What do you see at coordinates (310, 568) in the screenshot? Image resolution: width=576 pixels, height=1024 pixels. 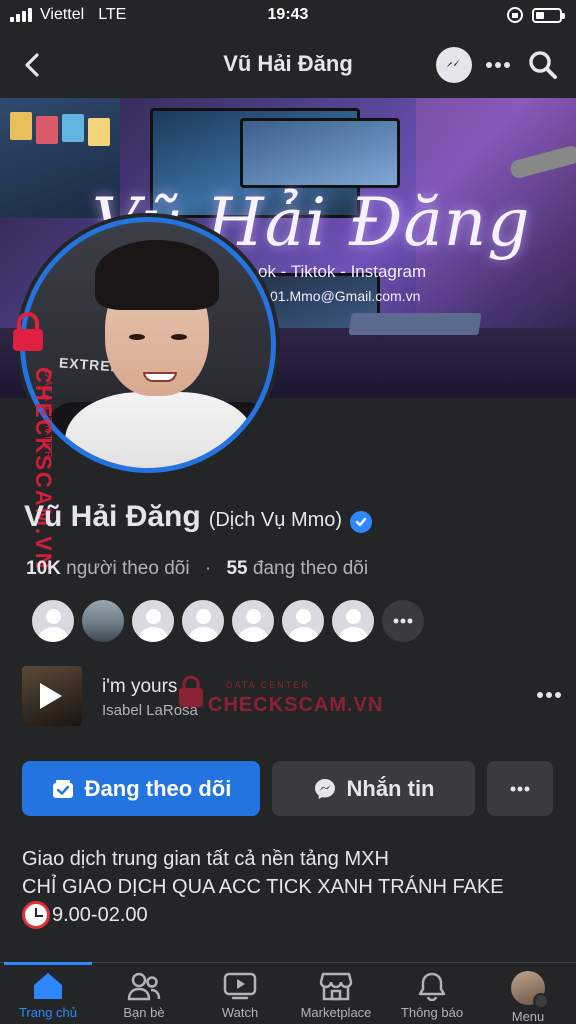 I see `following-label: đang theo dõi` at bounding box center [310, 568].